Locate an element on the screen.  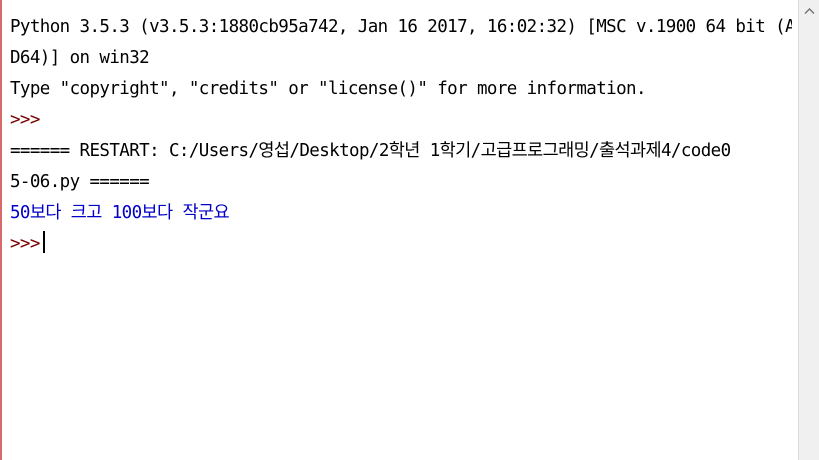
vertical-scrollbar is located at coordinates (808, 230).